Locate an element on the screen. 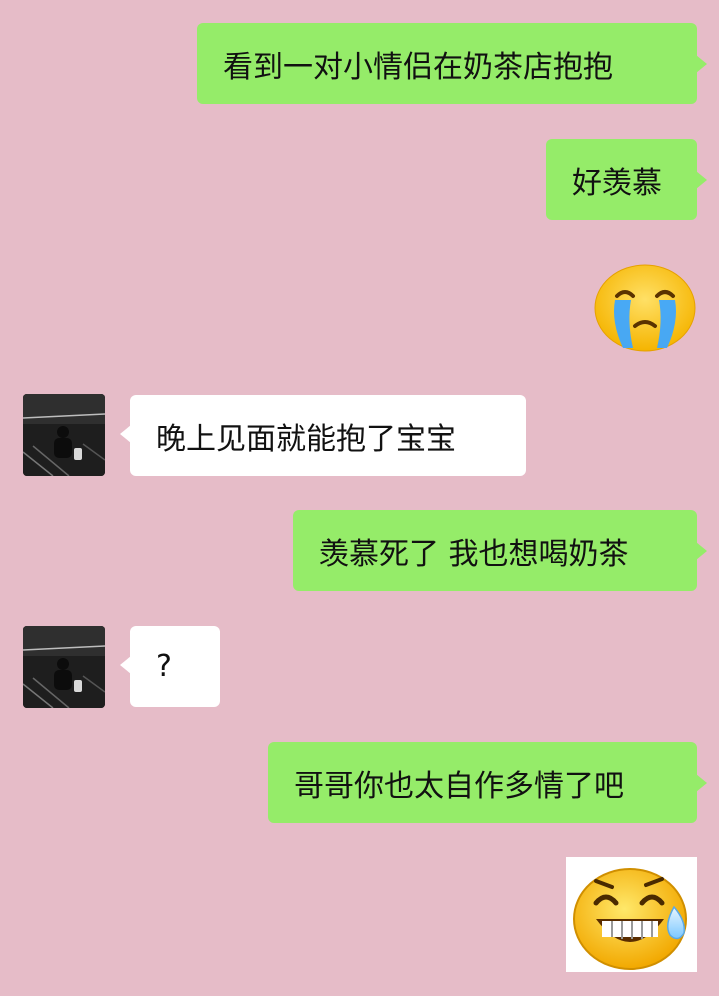 This screenshot has width=719, height=996. outgoing-message-bubble: 好羡慕 is located at coordinates (626, 179).